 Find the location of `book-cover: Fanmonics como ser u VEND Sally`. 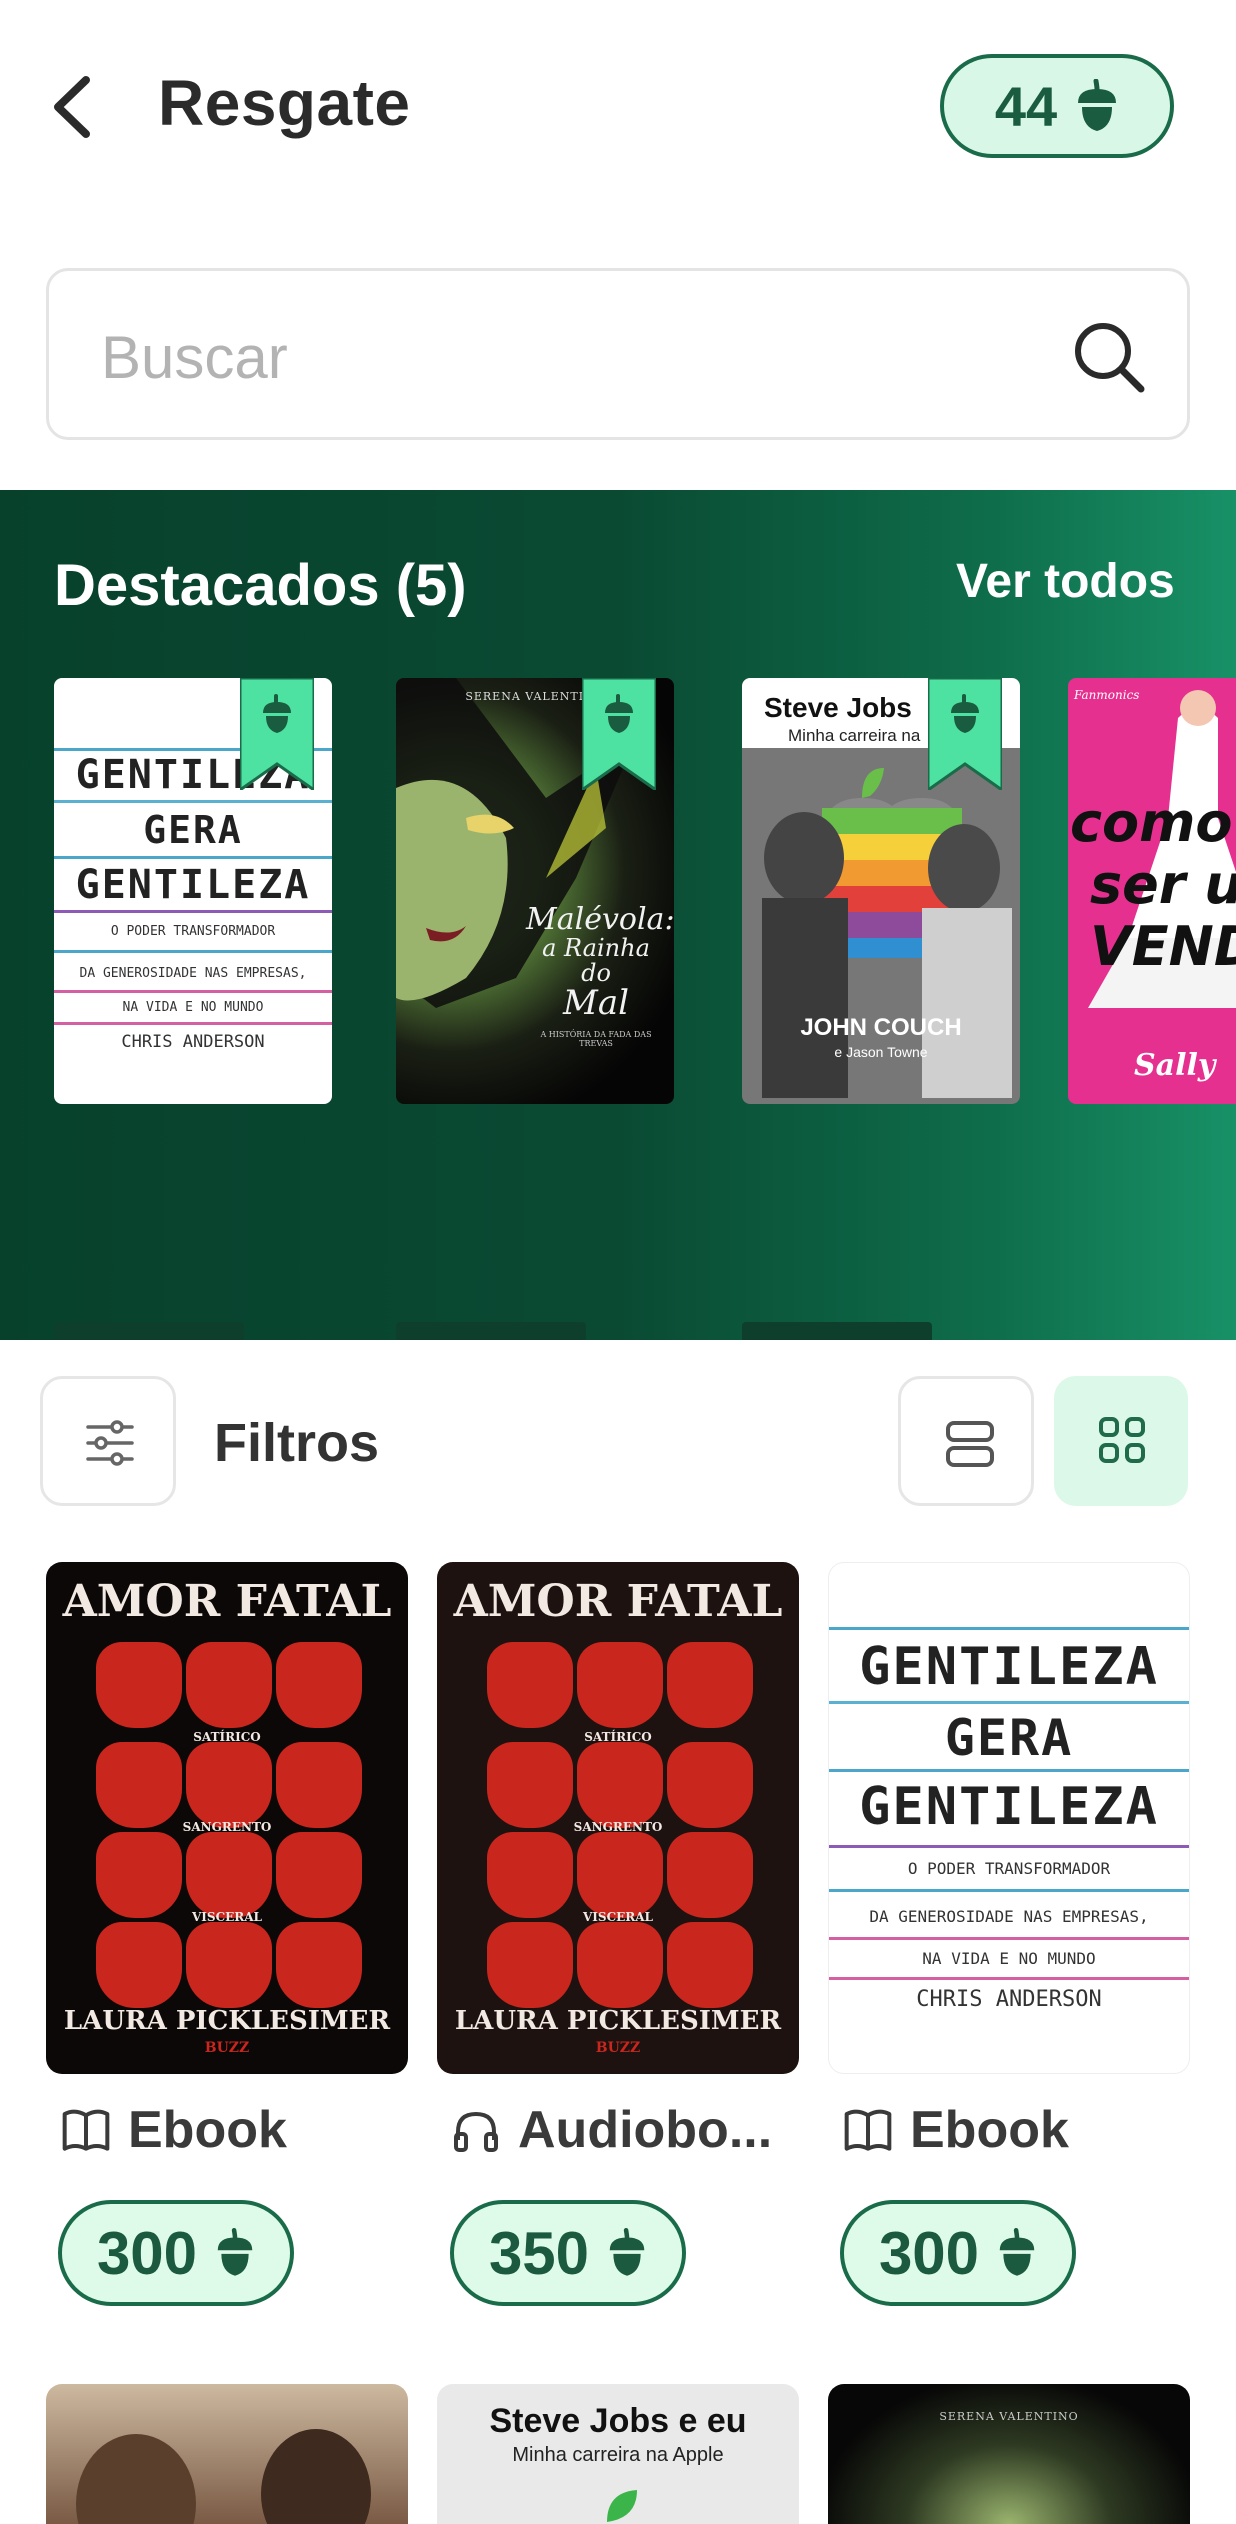

book-cover: Fanmonics como ser u VEND Sally is located at coordinates (1152, 891).